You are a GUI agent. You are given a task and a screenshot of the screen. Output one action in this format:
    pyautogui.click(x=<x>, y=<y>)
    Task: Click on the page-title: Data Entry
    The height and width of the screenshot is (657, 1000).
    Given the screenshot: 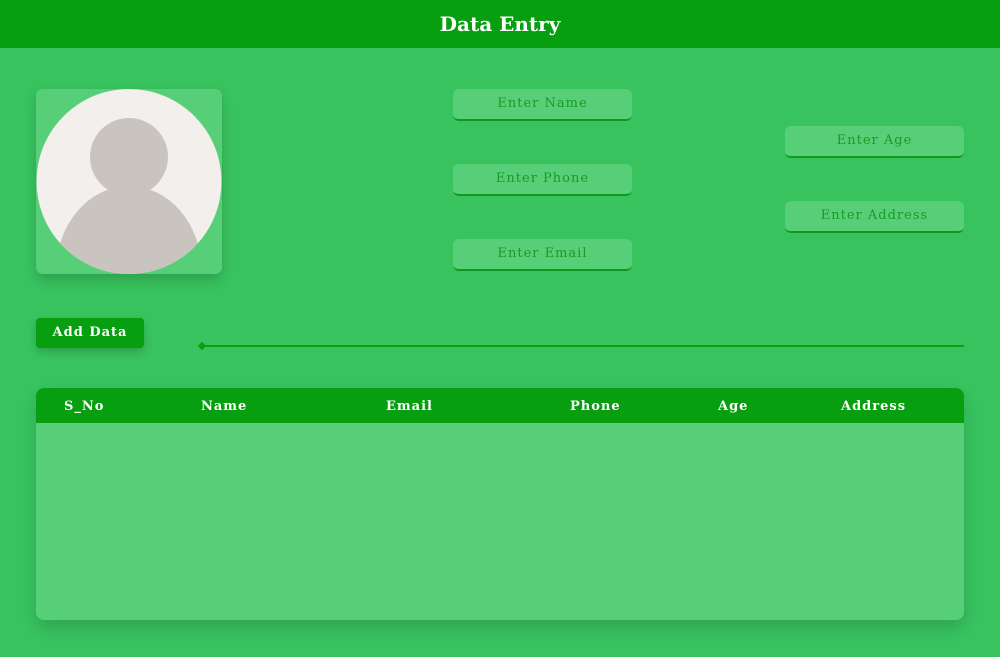 What is the action you would take?
    pyautogui.click(x=500, y=24)
    